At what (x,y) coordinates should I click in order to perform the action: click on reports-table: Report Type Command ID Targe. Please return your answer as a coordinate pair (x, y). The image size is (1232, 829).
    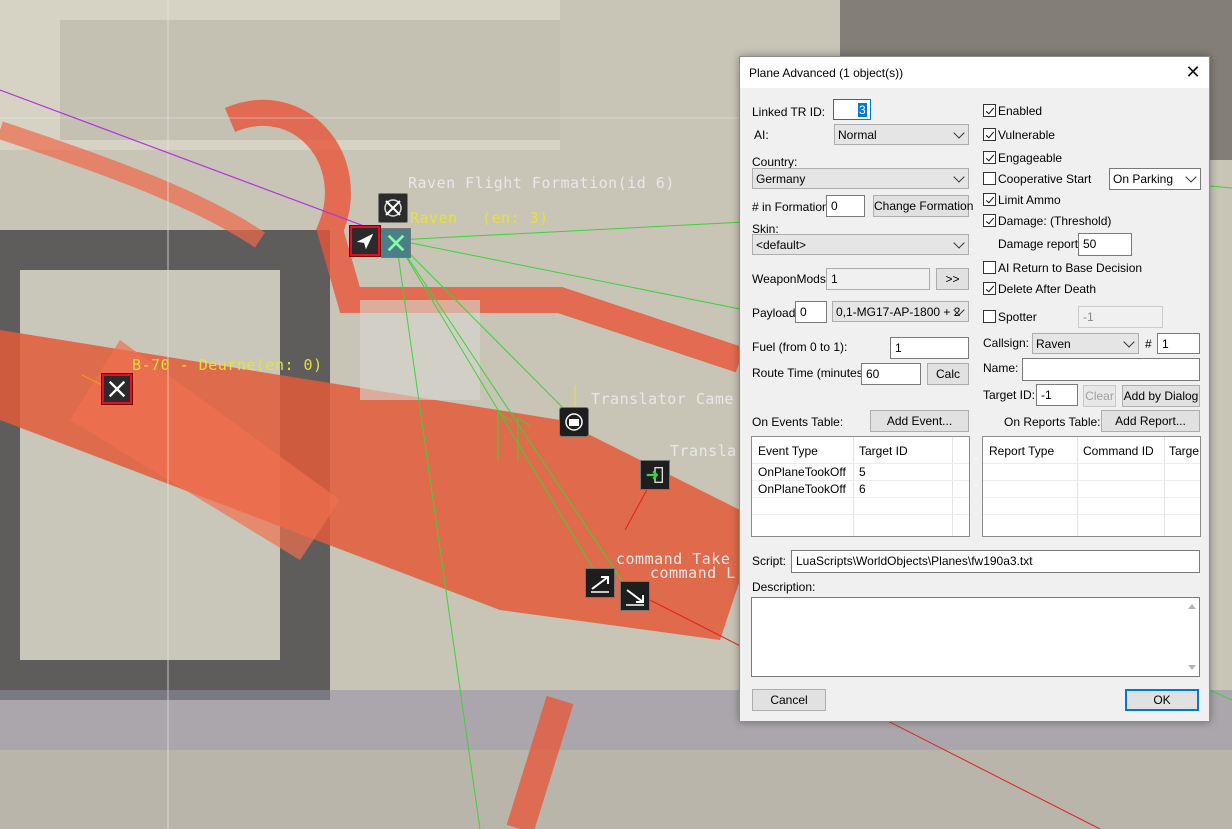
    Looking at the image, I should click on (1091, 486).